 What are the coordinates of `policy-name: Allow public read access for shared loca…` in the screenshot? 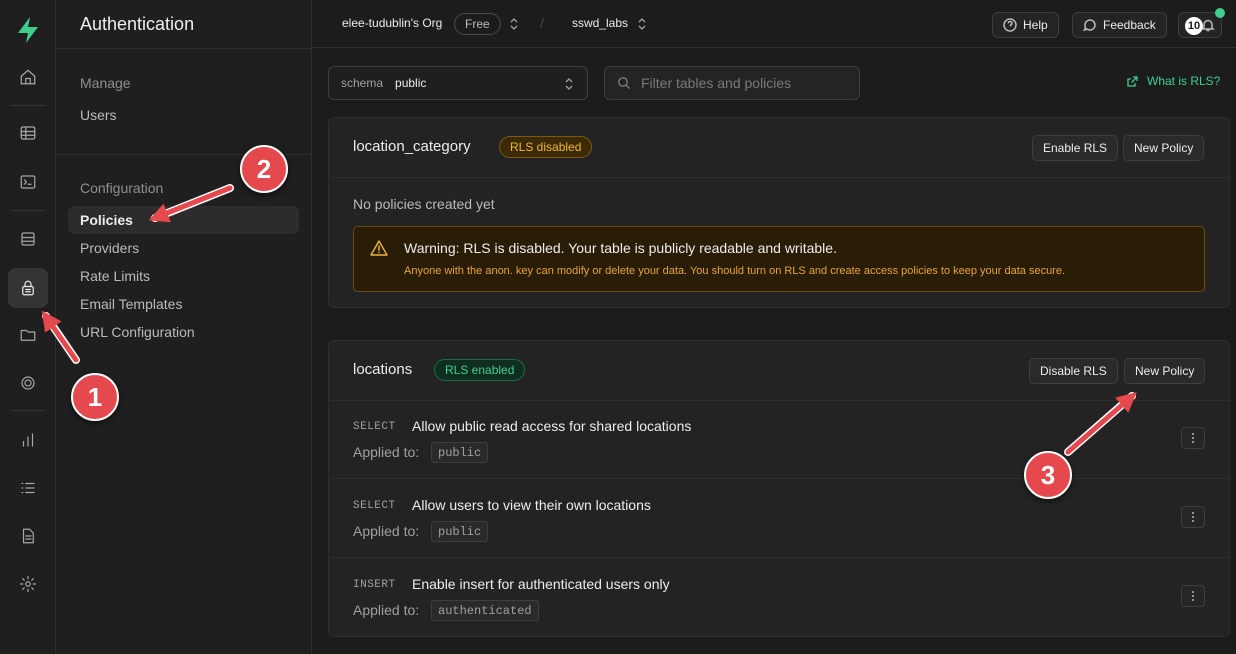 It's located at (552, 426).